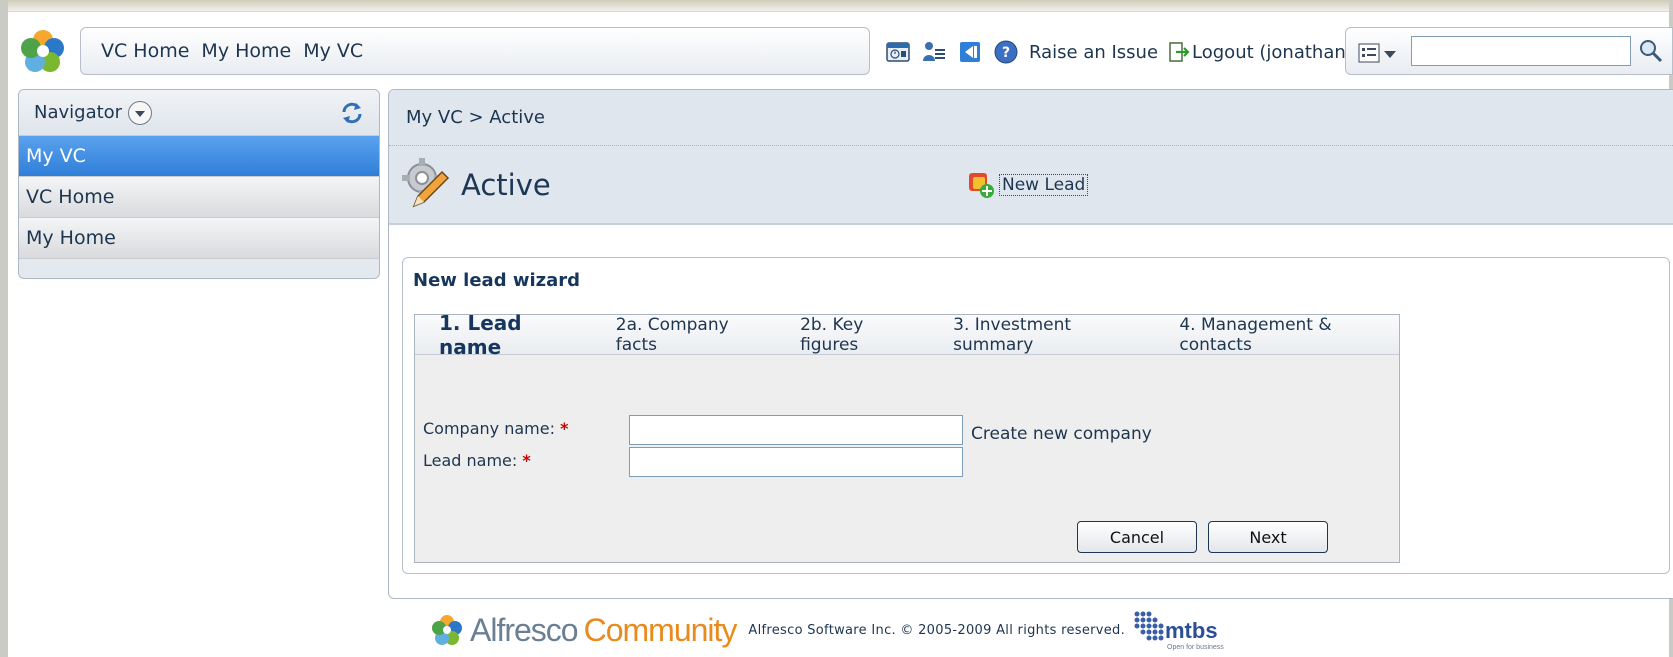 The image size is (1673, 657). I want to click on top-breadcrumb: VC Home My Home My VC, so click(475, 51).